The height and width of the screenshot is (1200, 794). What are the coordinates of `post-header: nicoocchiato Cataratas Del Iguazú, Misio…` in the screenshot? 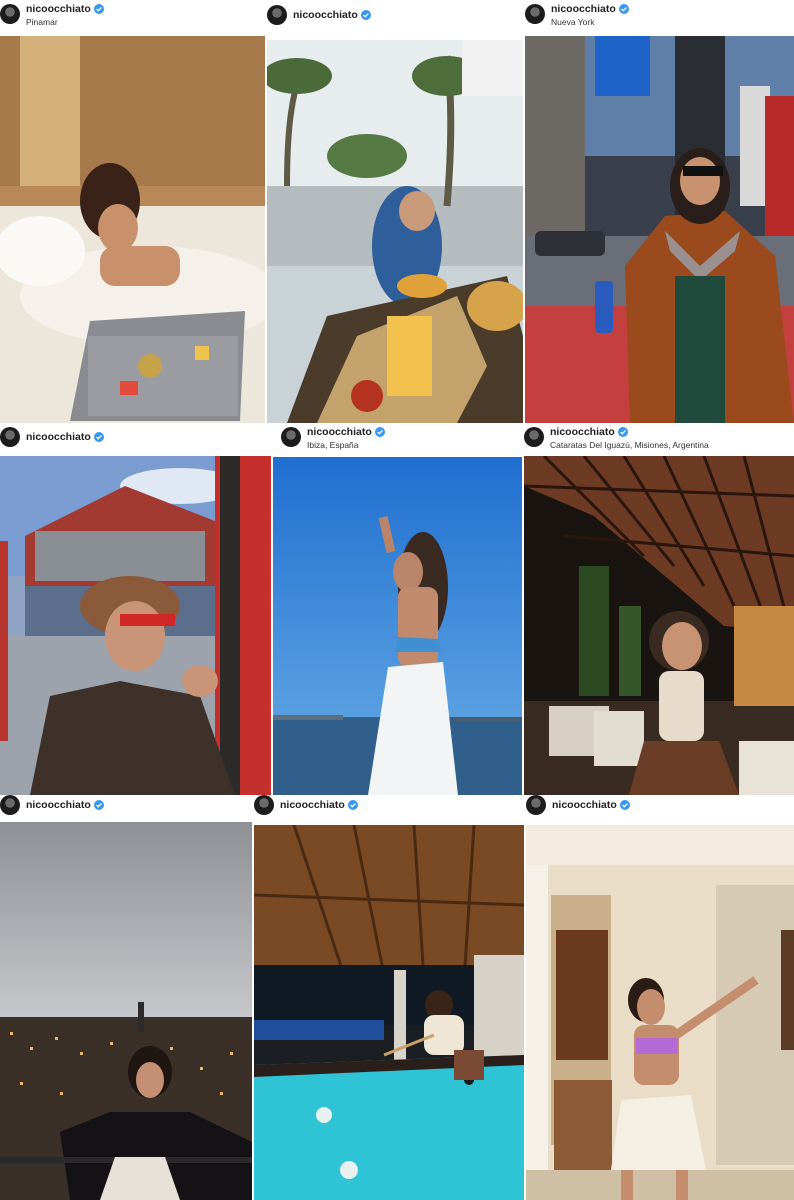 It's located at (659, 436).